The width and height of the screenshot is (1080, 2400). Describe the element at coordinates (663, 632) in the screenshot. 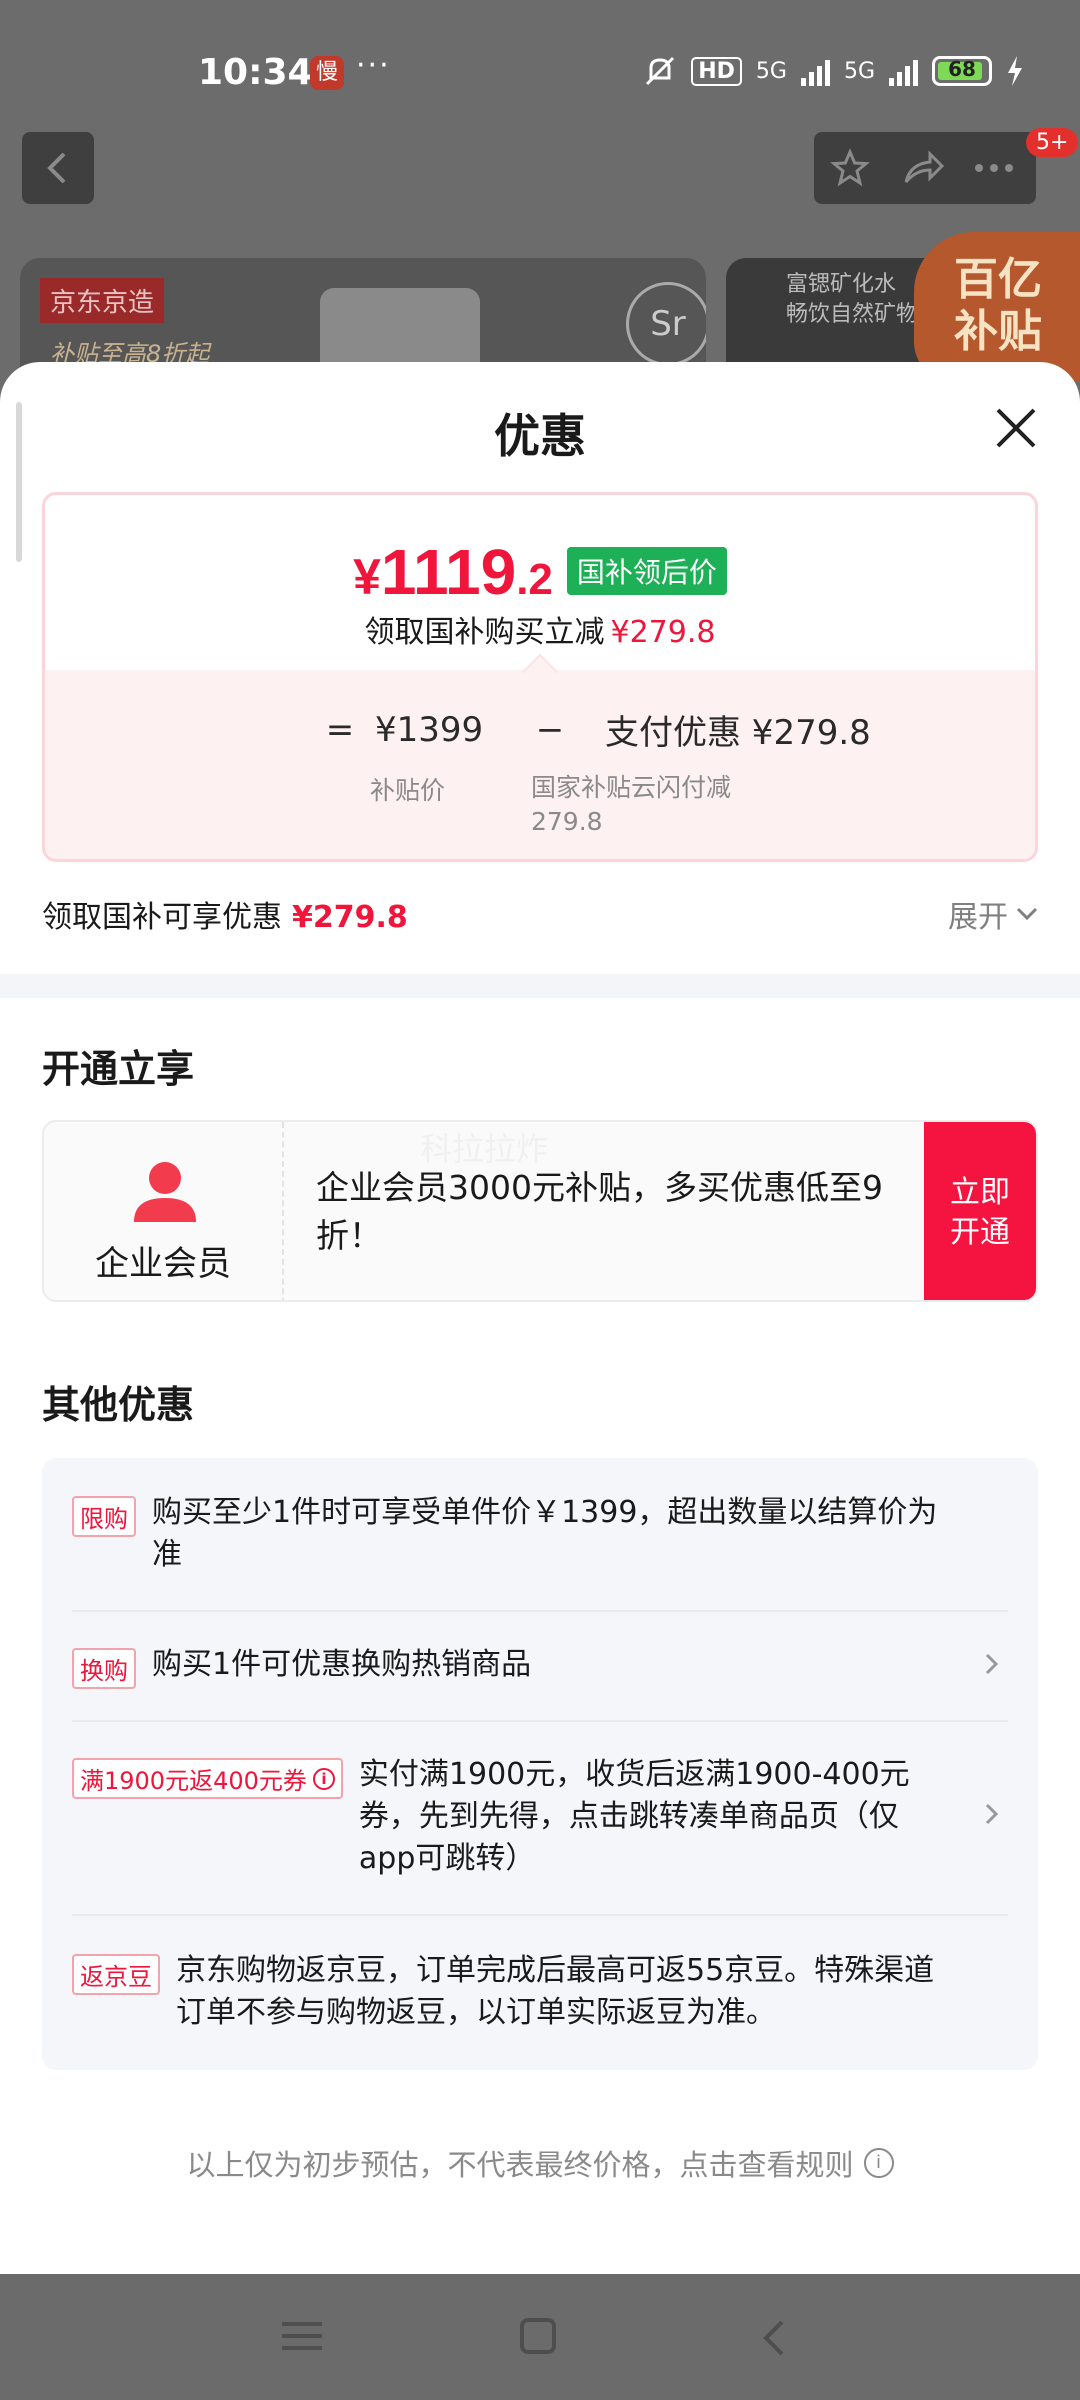

I see `reduce-amount: ¥279.8` at that location.